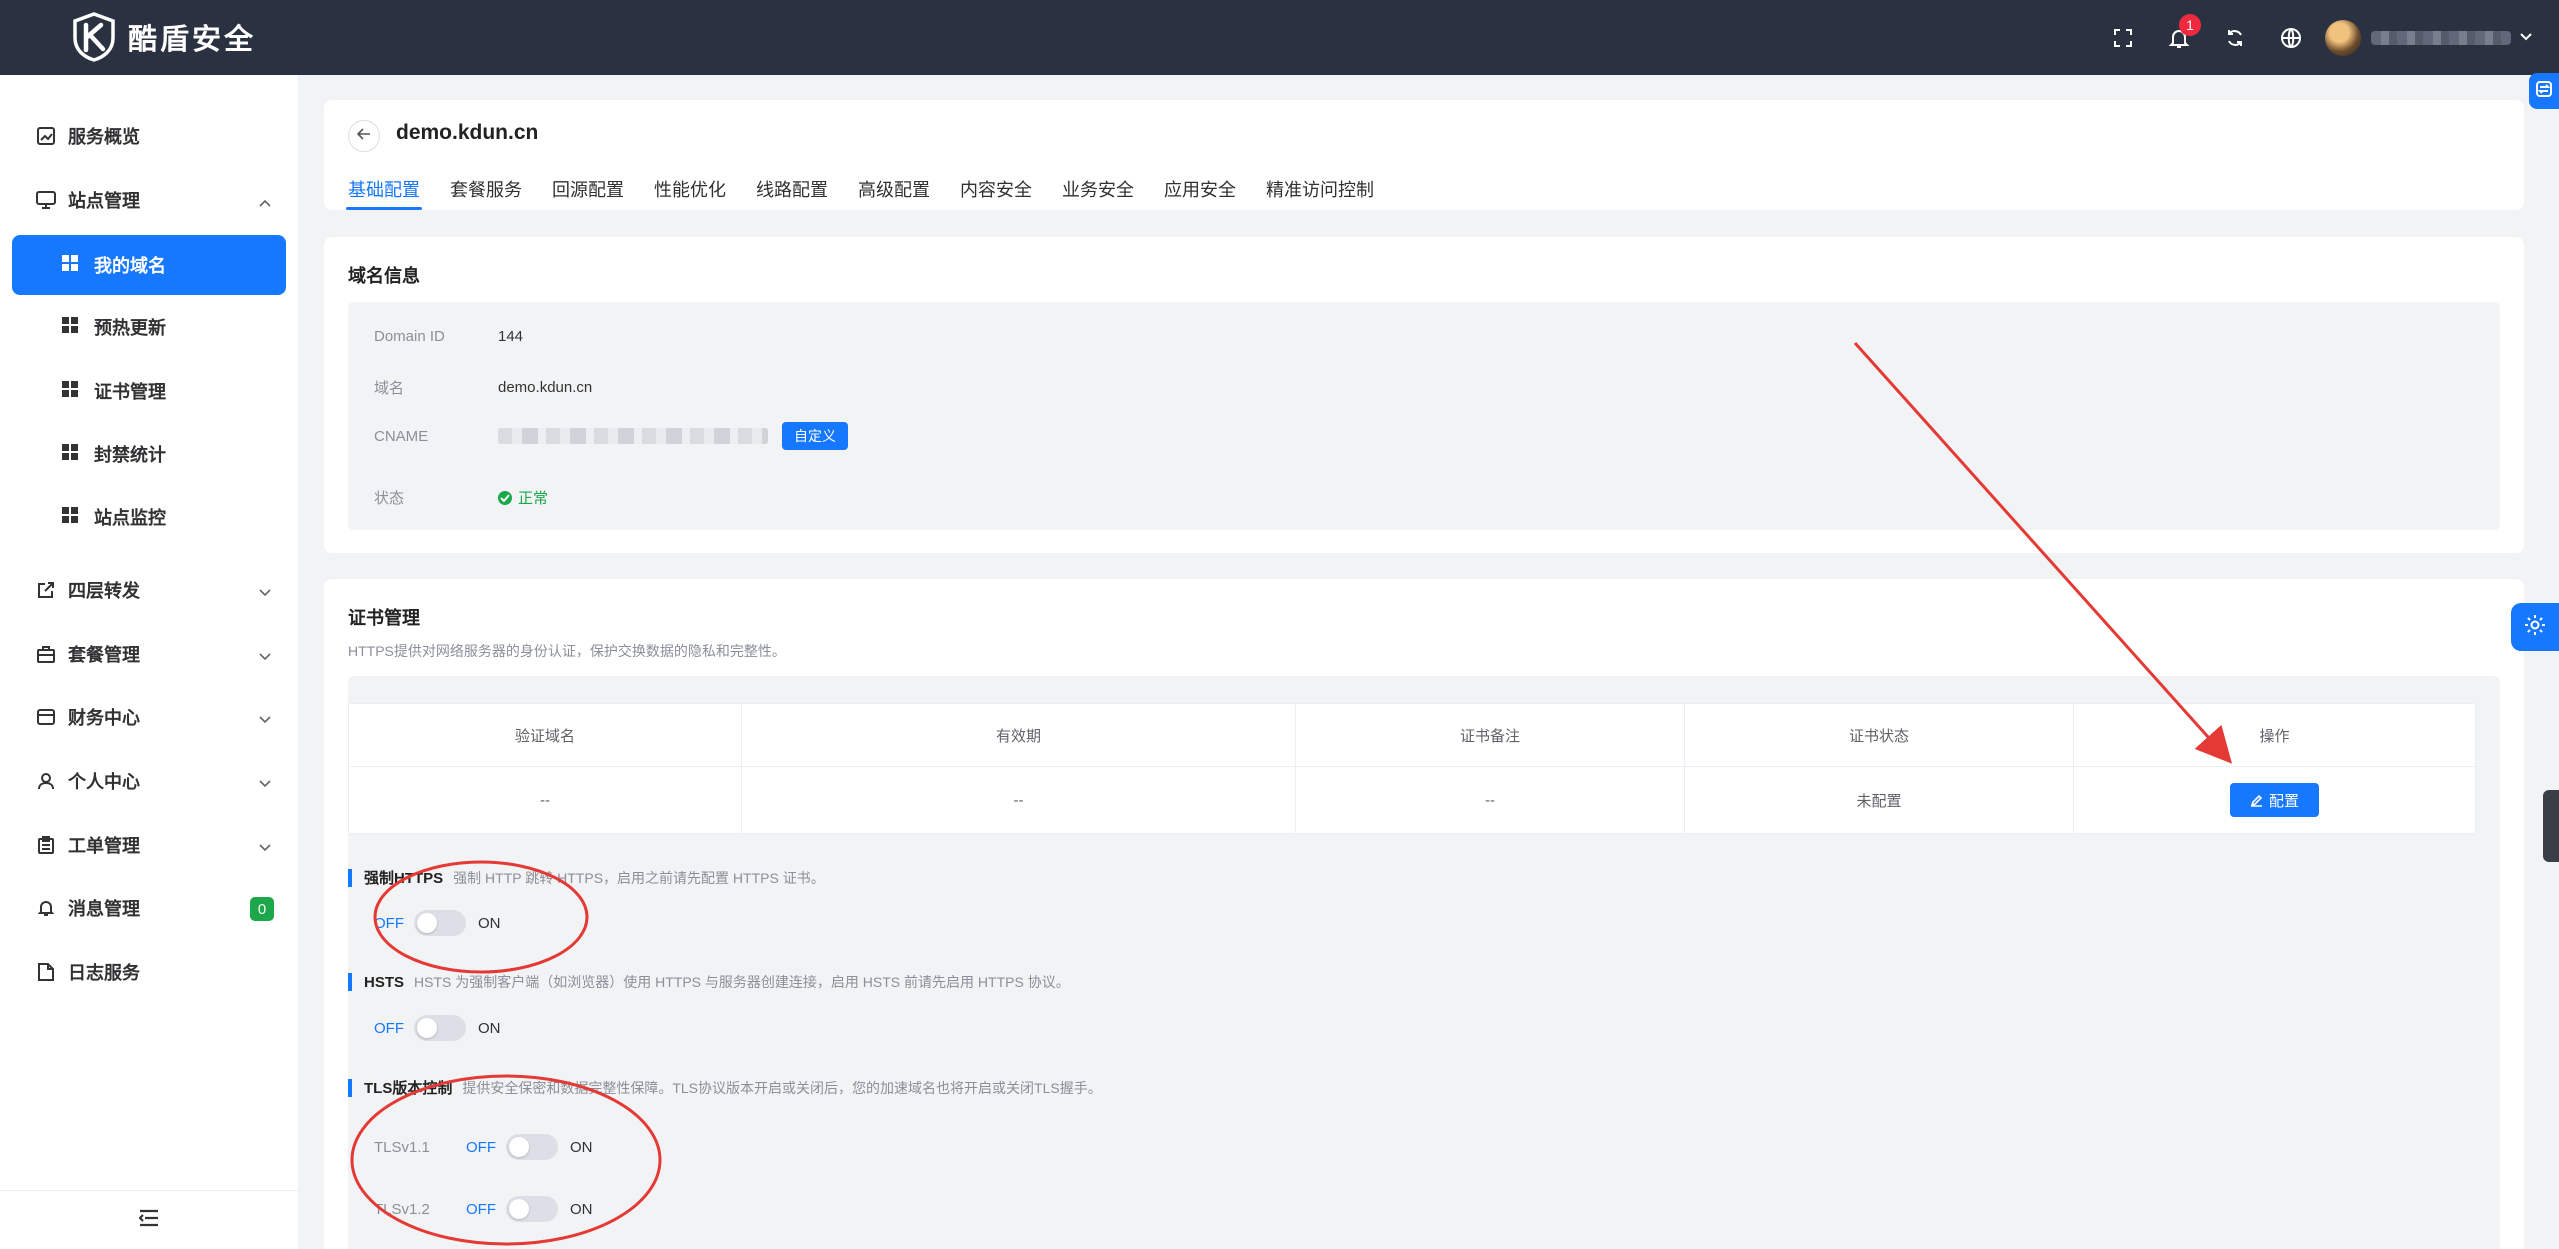 The width and height of the screenshot is (2559, 1249). I want to click on brand-logo: 酷盾安全, so click(163, 37).